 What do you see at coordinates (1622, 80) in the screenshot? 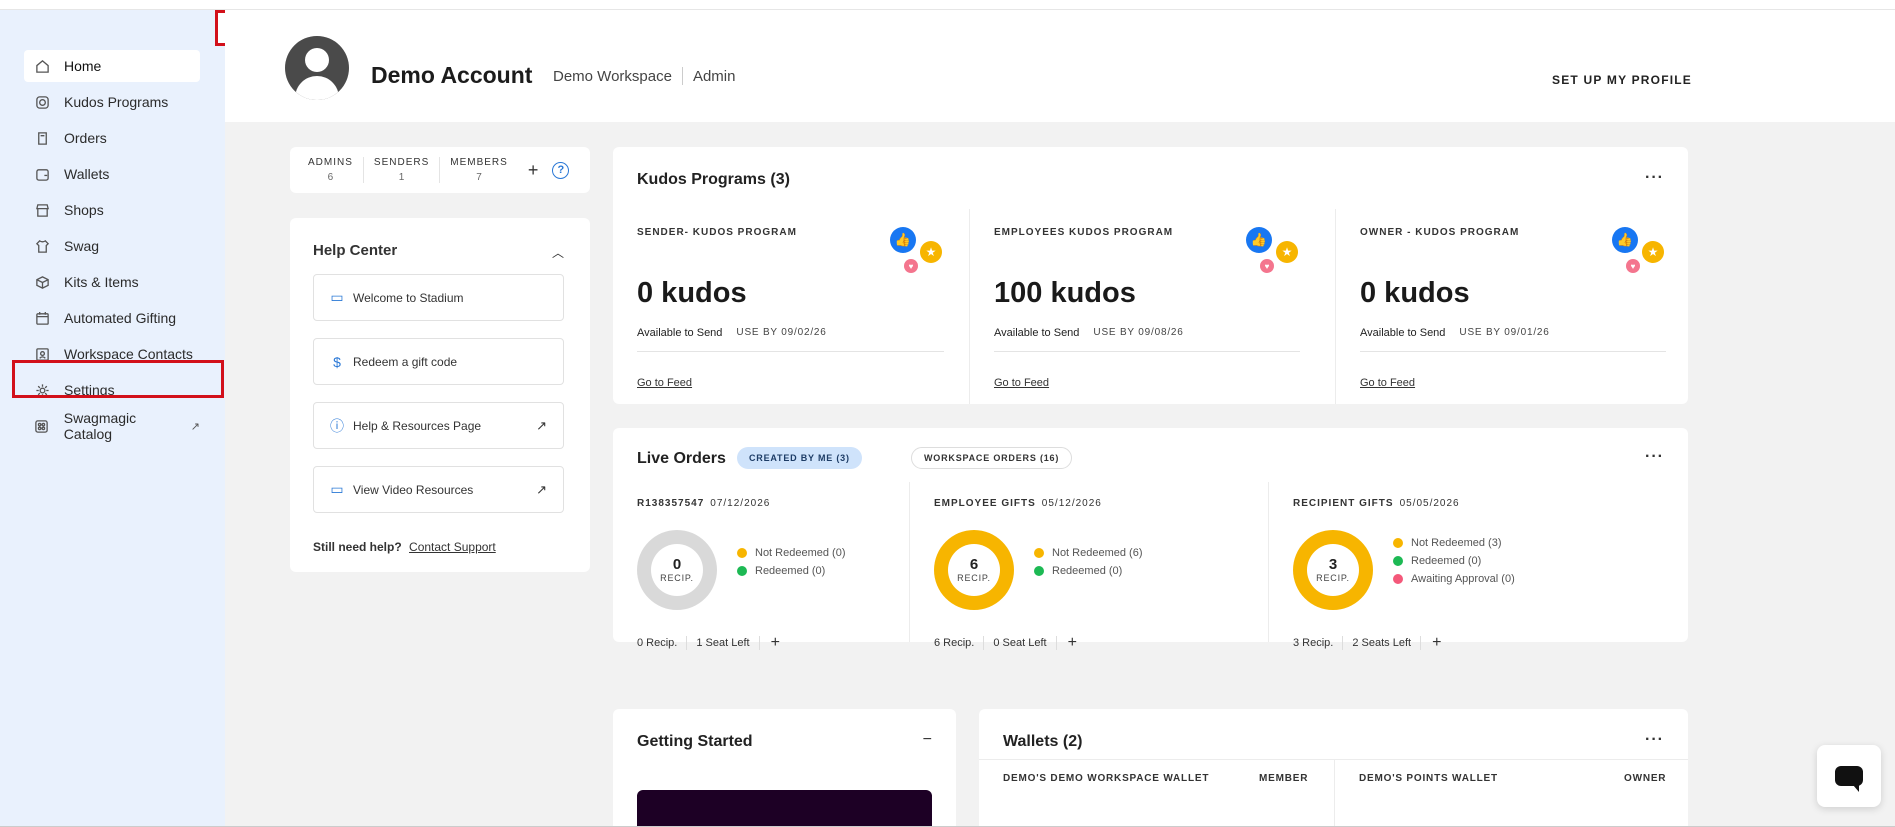
I see `setup-profile-link: SET UP MY PROFILE` at bounding box center [1622, 80].